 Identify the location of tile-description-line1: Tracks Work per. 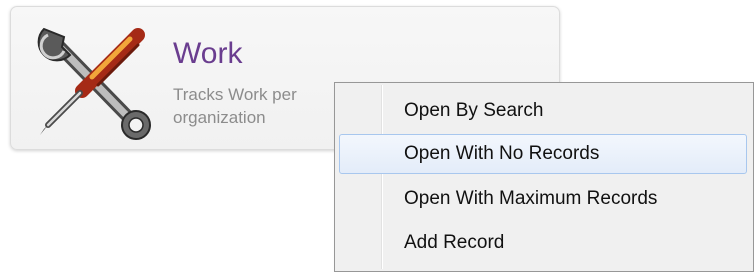
(235, 94).